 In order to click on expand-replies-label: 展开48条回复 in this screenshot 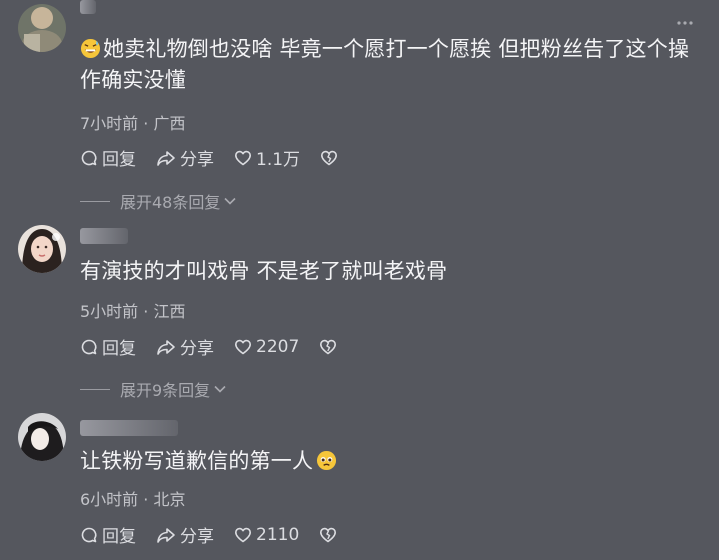, I will do `click(170, 202)`.